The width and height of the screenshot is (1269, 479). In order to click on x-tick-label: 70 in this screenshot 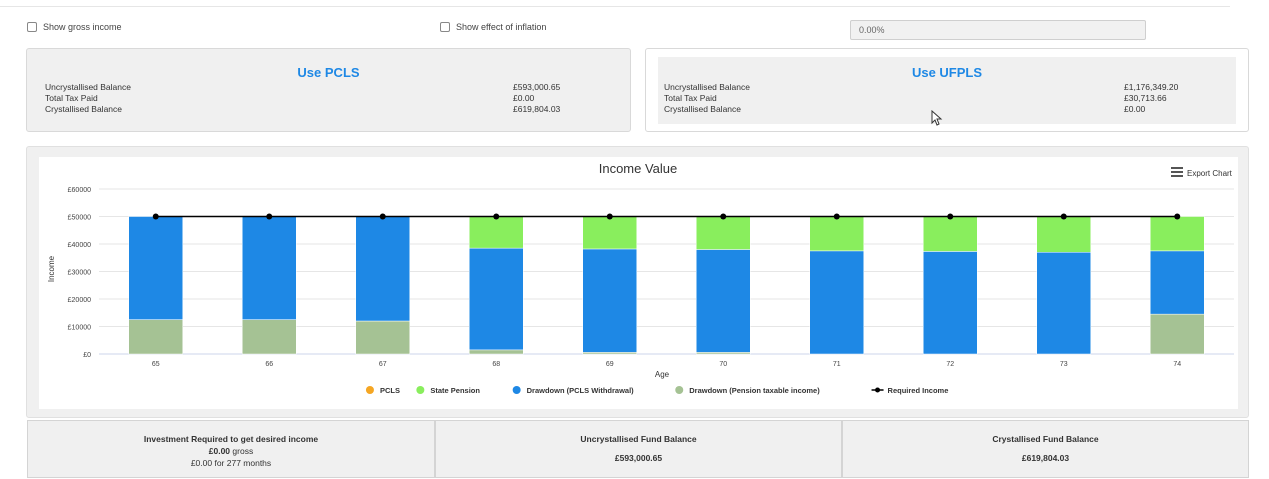, I will do `click(723, 364)`.